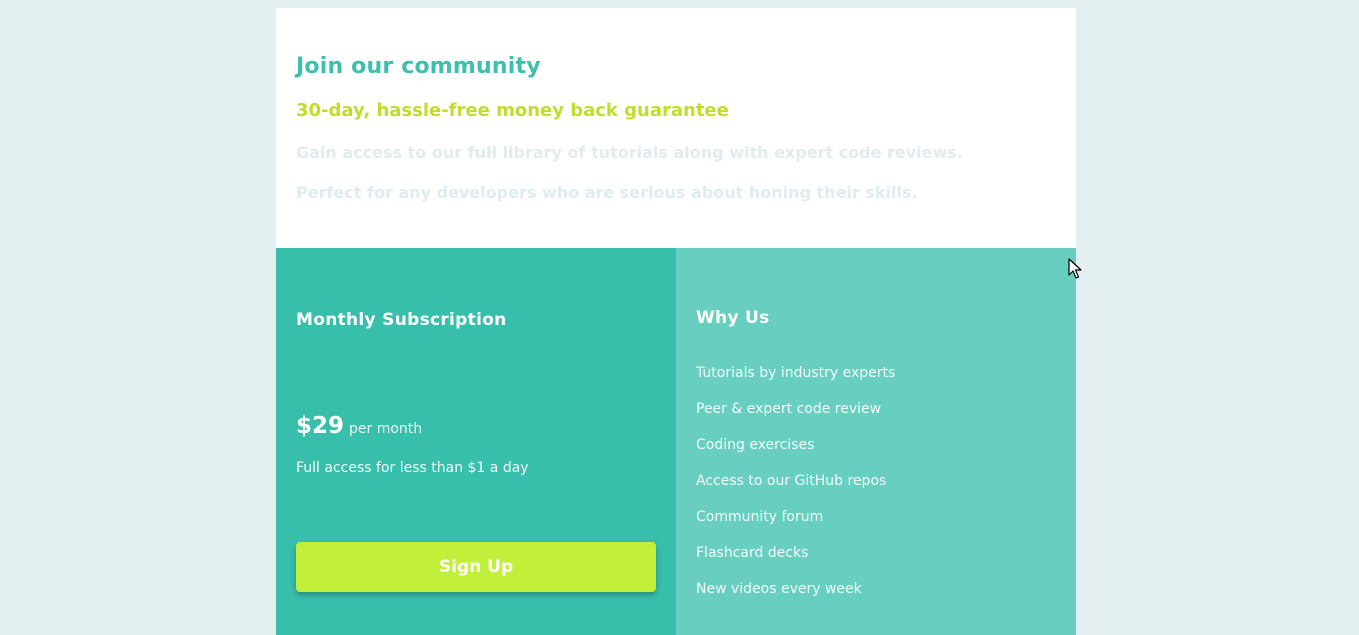 The image size is (1359, 635). I want to click on guarantee-subtitle: 30-day, hassle-free money back guarantee, so click(512, 110).